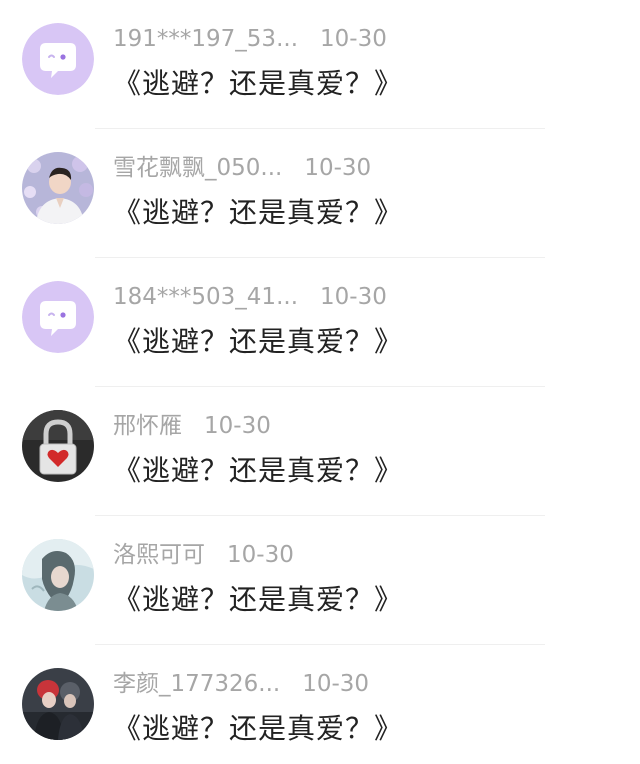 This screenshot has height=764, width=640. I want to click on comment-meta: 184***503_41... 10-30, so click(250, 297).